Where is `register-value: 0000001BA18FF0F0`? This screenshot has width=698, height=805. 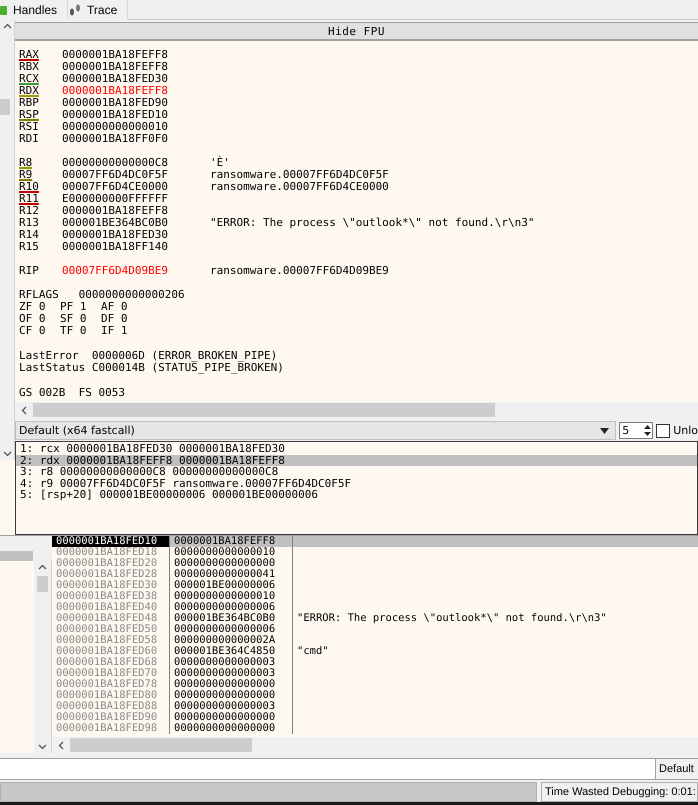 register-value: 0000001BA18FF0F0 is located at coordinates (136, 139).